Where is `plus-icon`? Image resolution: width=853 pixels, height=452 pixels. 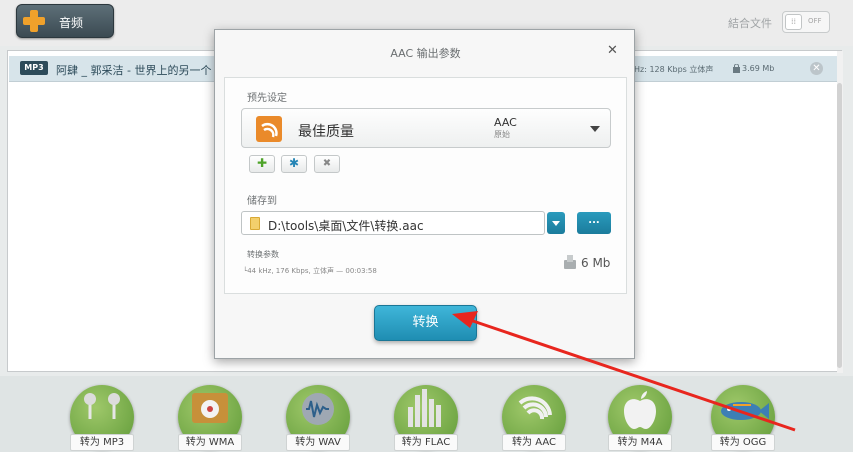
plus-icon is located at coordinates (34, 21).